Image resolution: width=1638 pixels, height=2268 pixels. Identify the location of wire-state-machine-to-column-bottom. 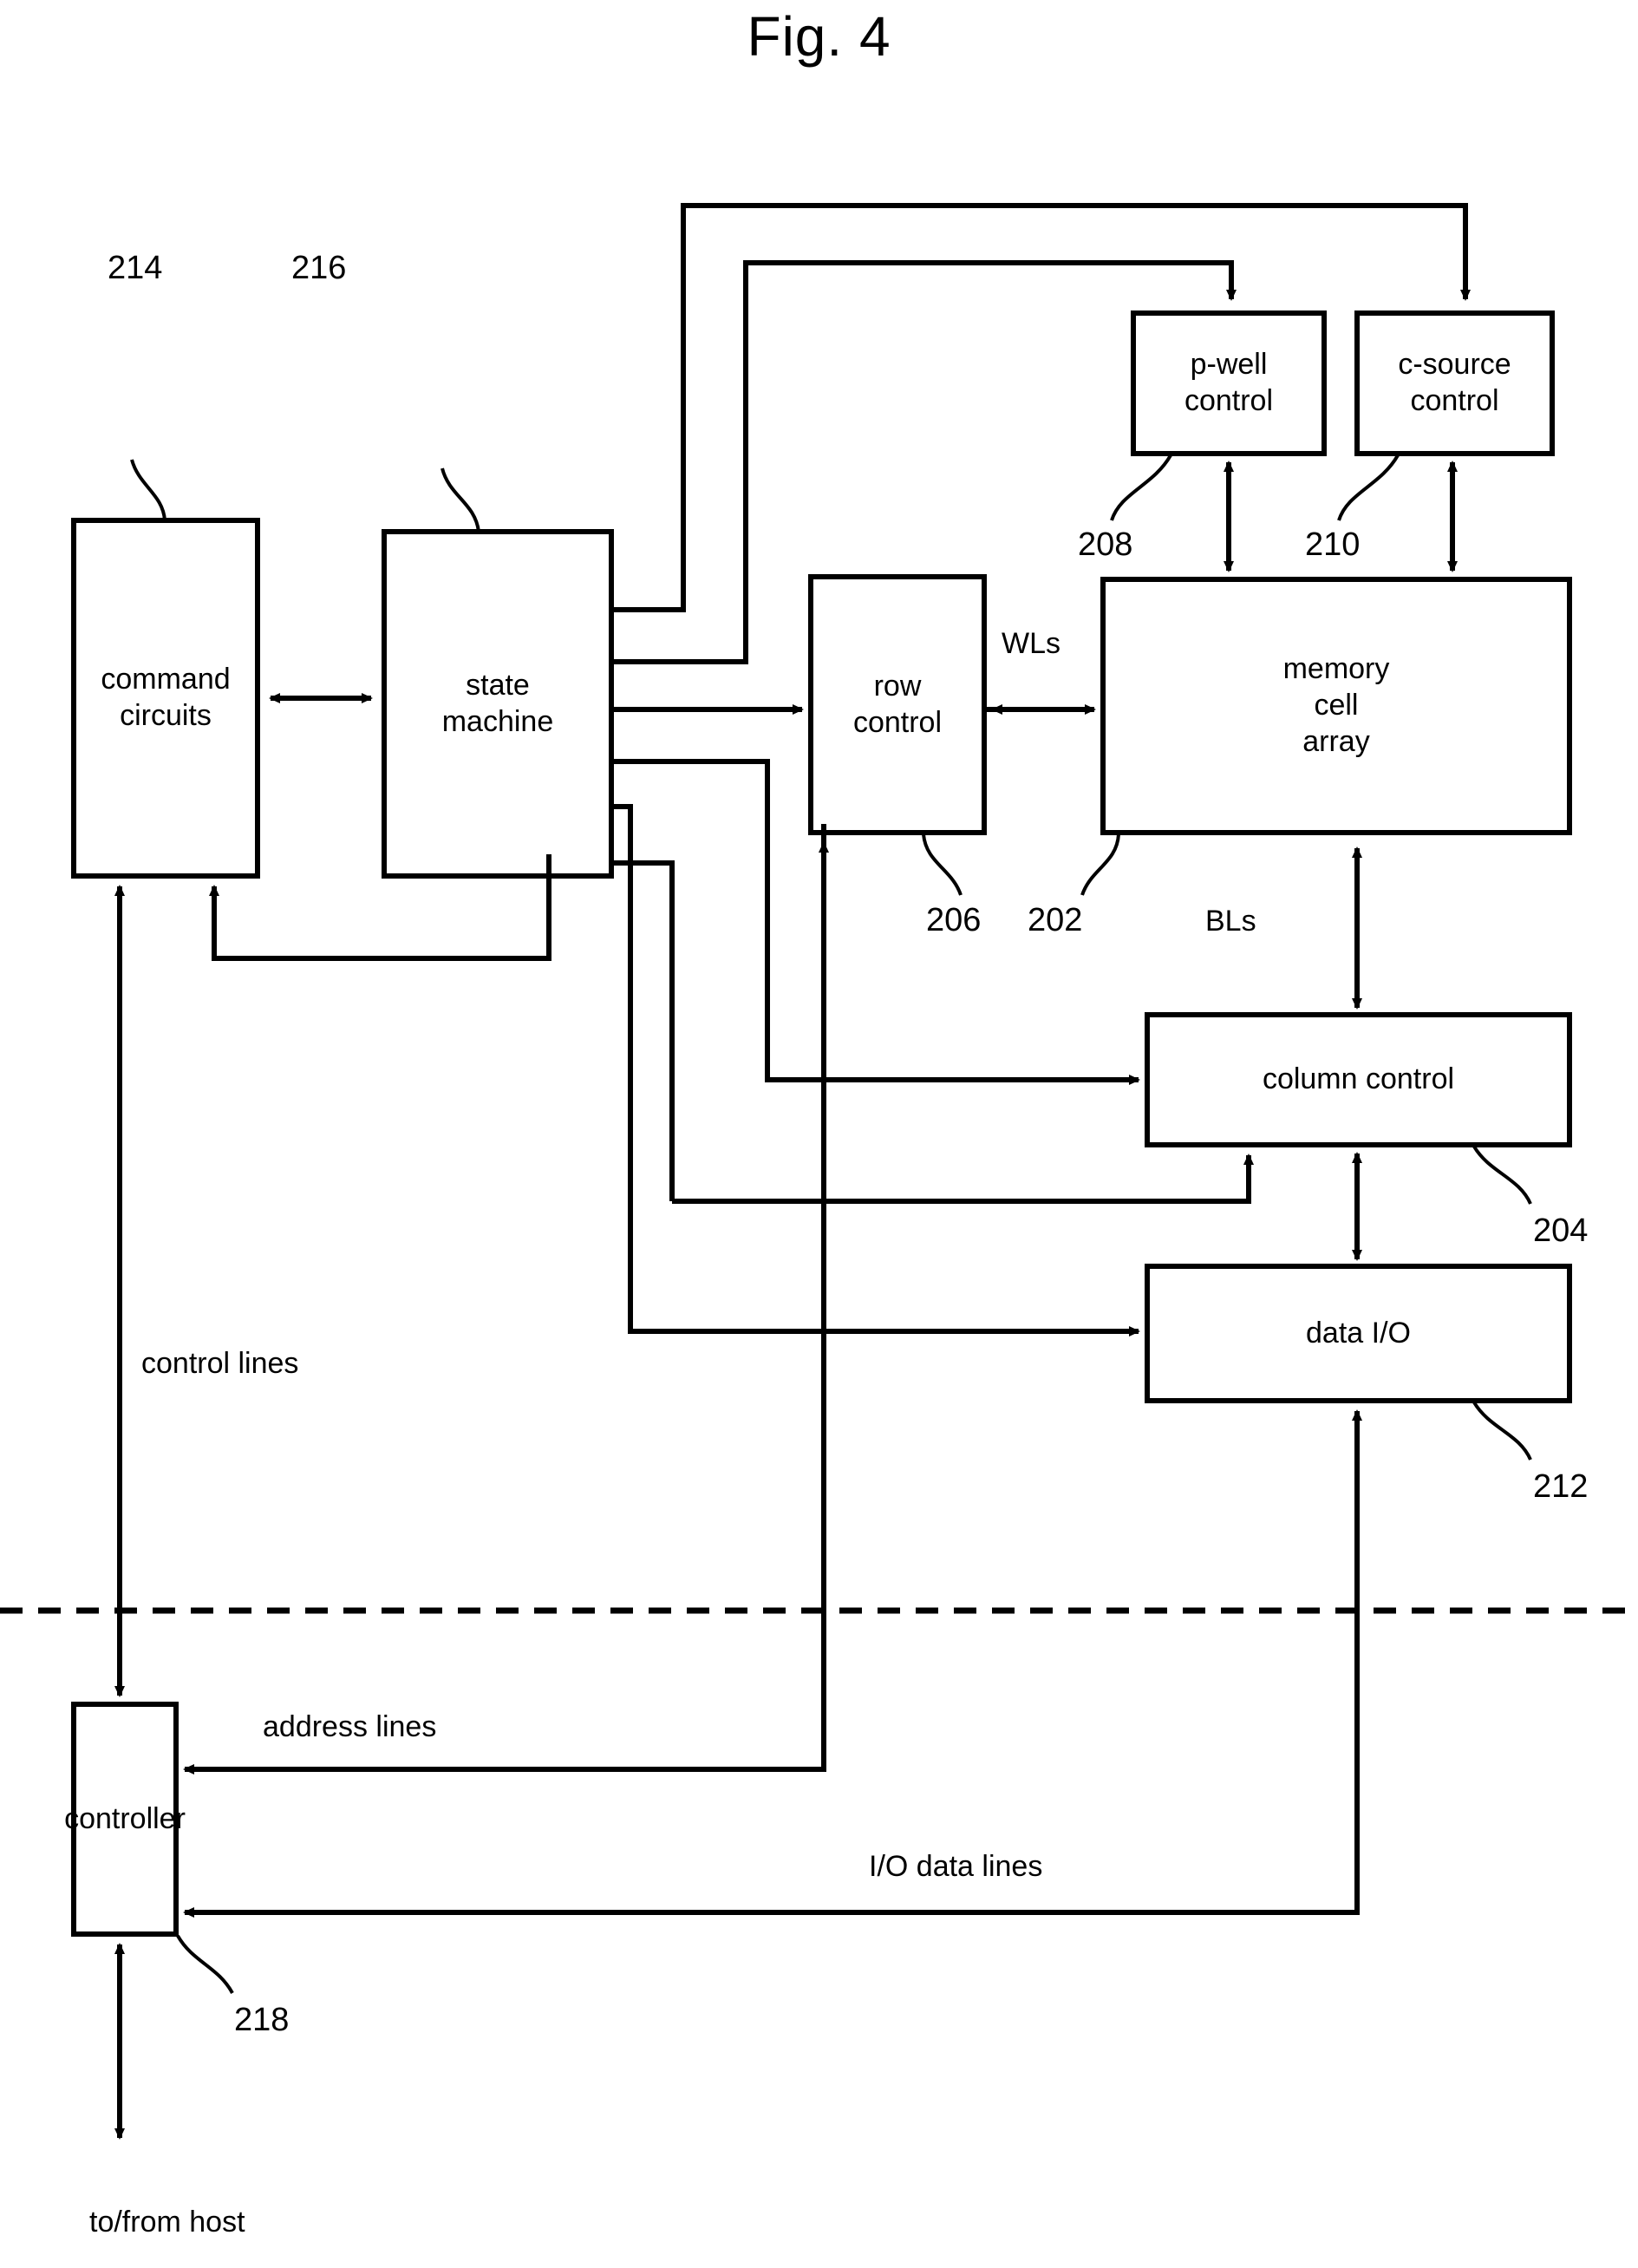
(643, 1030).